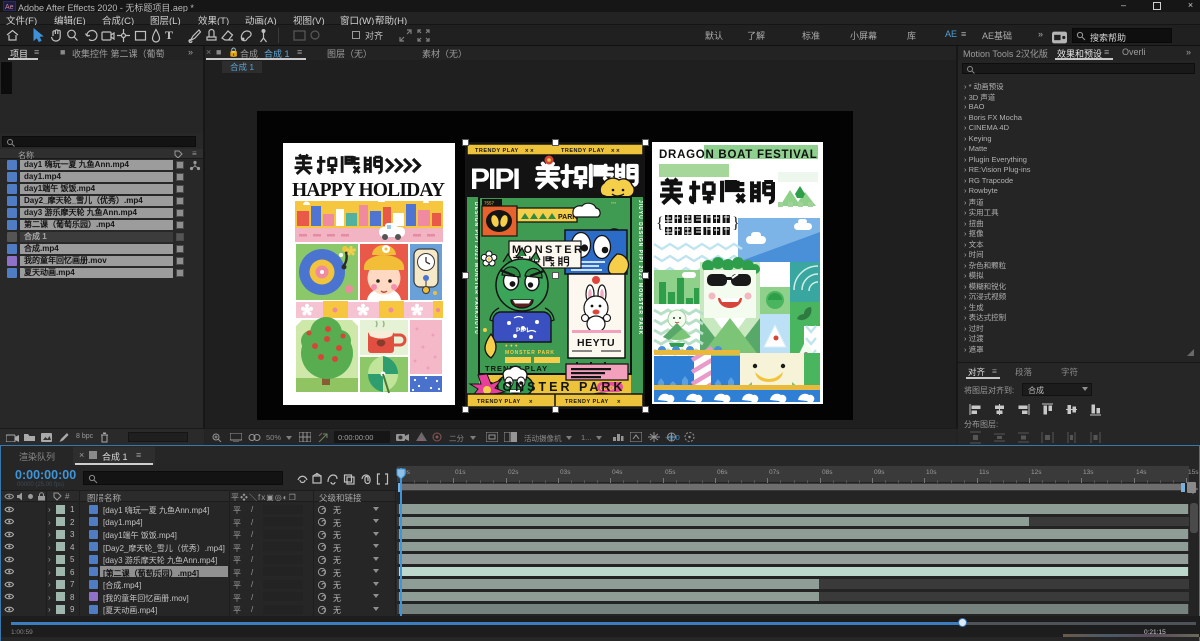 The image size is (1200, 641). Describe the element at coordinates (368, 190) in the screenshot. I see `svg-text: HAPPY HOLIDAY` at that location.